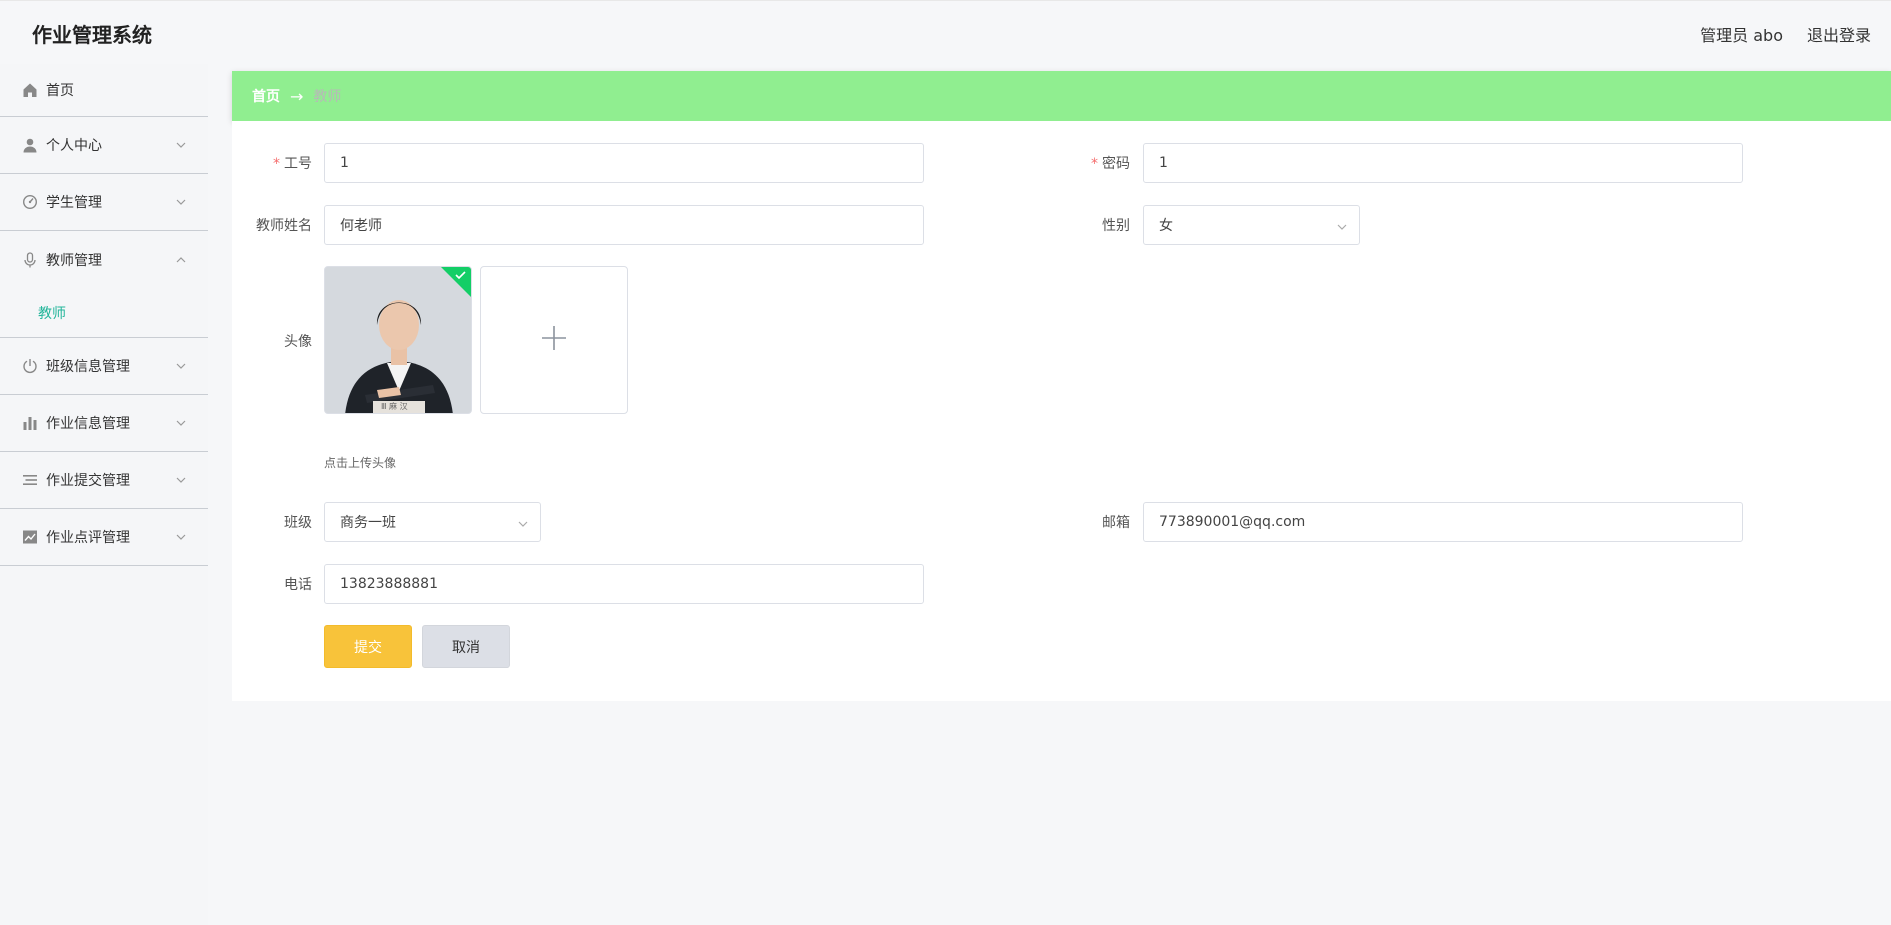  I want to click on top-header: 作业管理系统 管理员 abo 退出登录, so click(945, 32).